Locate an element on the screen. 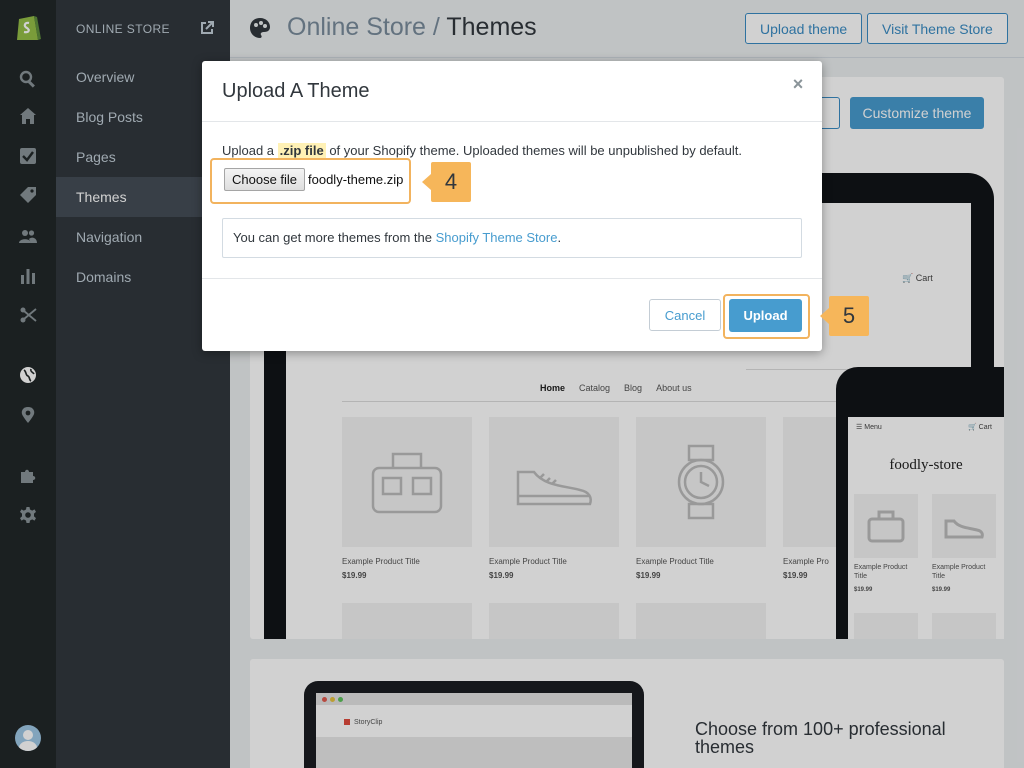 The height and width of the screenshot is (768, 1024). step-callout-4: 4 is located at coordinates (446, 182).